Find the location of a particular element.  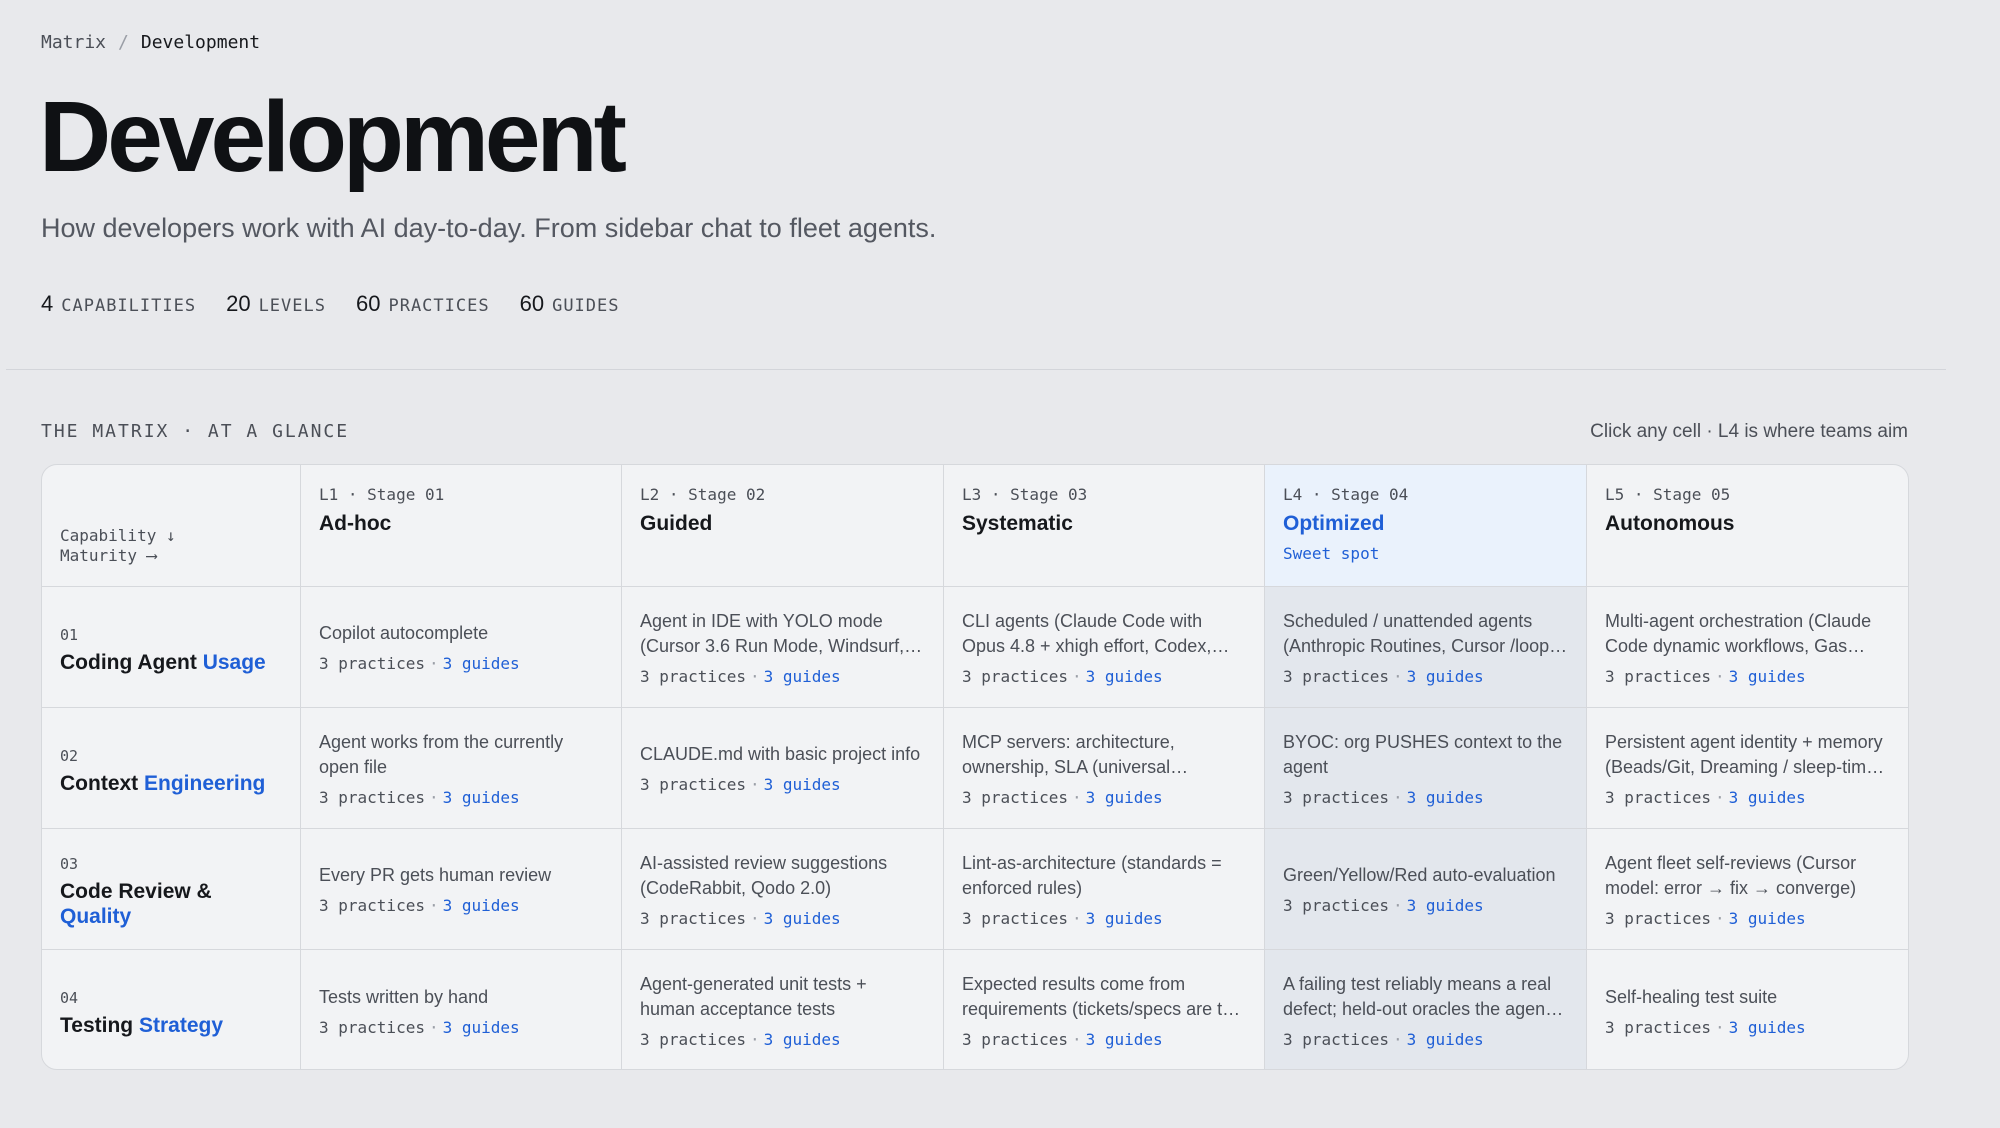

capability-row-header-coding-agent-usage: 01 Coding Agent Usage is located at coordinates (171, 647).